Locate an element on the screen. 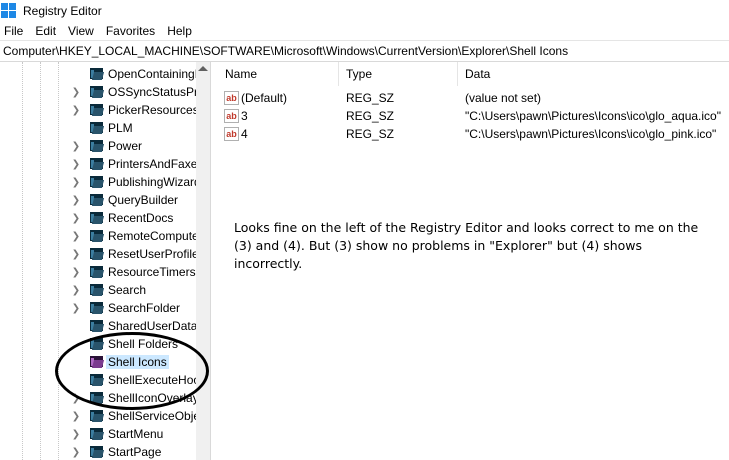  tree-item: ❯ StartPage is located at coordinates (116, 451).